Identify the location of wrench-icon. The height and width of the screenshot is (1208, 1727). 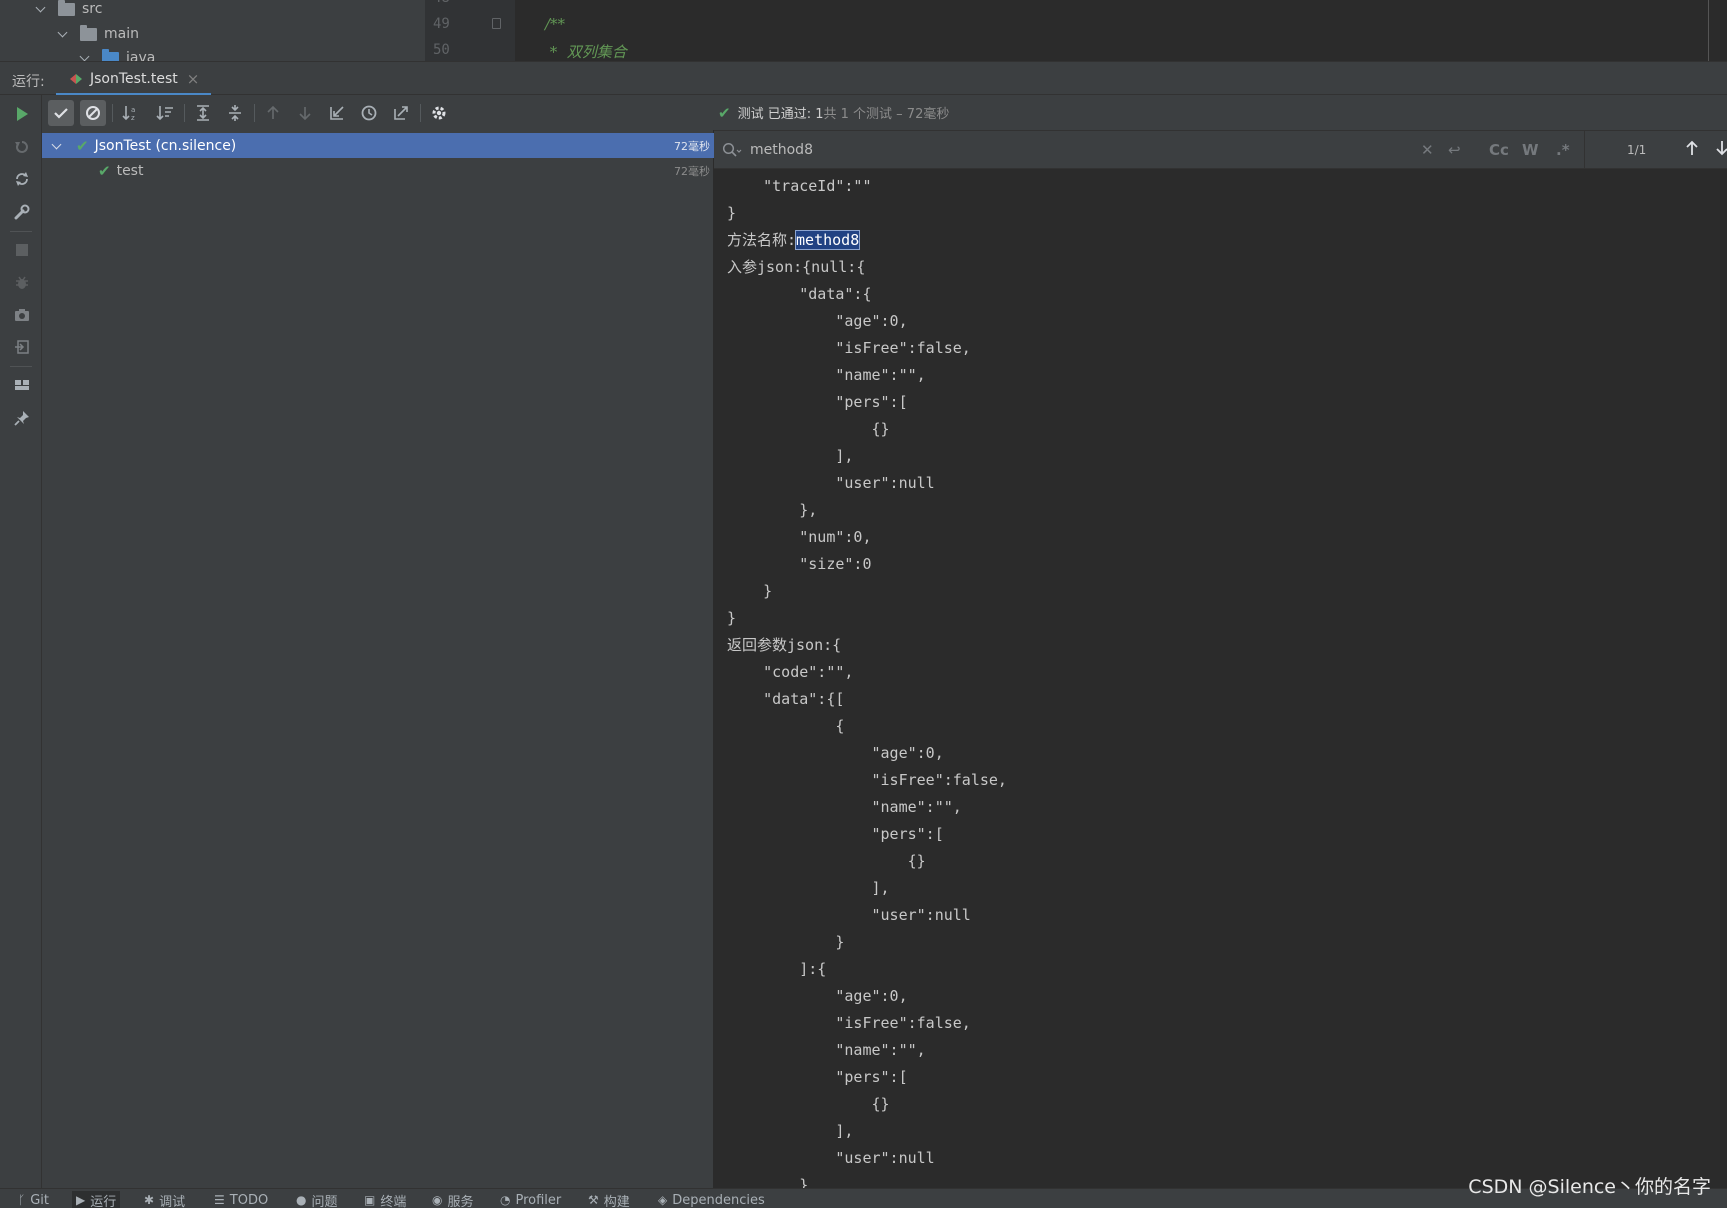
(22, 212).